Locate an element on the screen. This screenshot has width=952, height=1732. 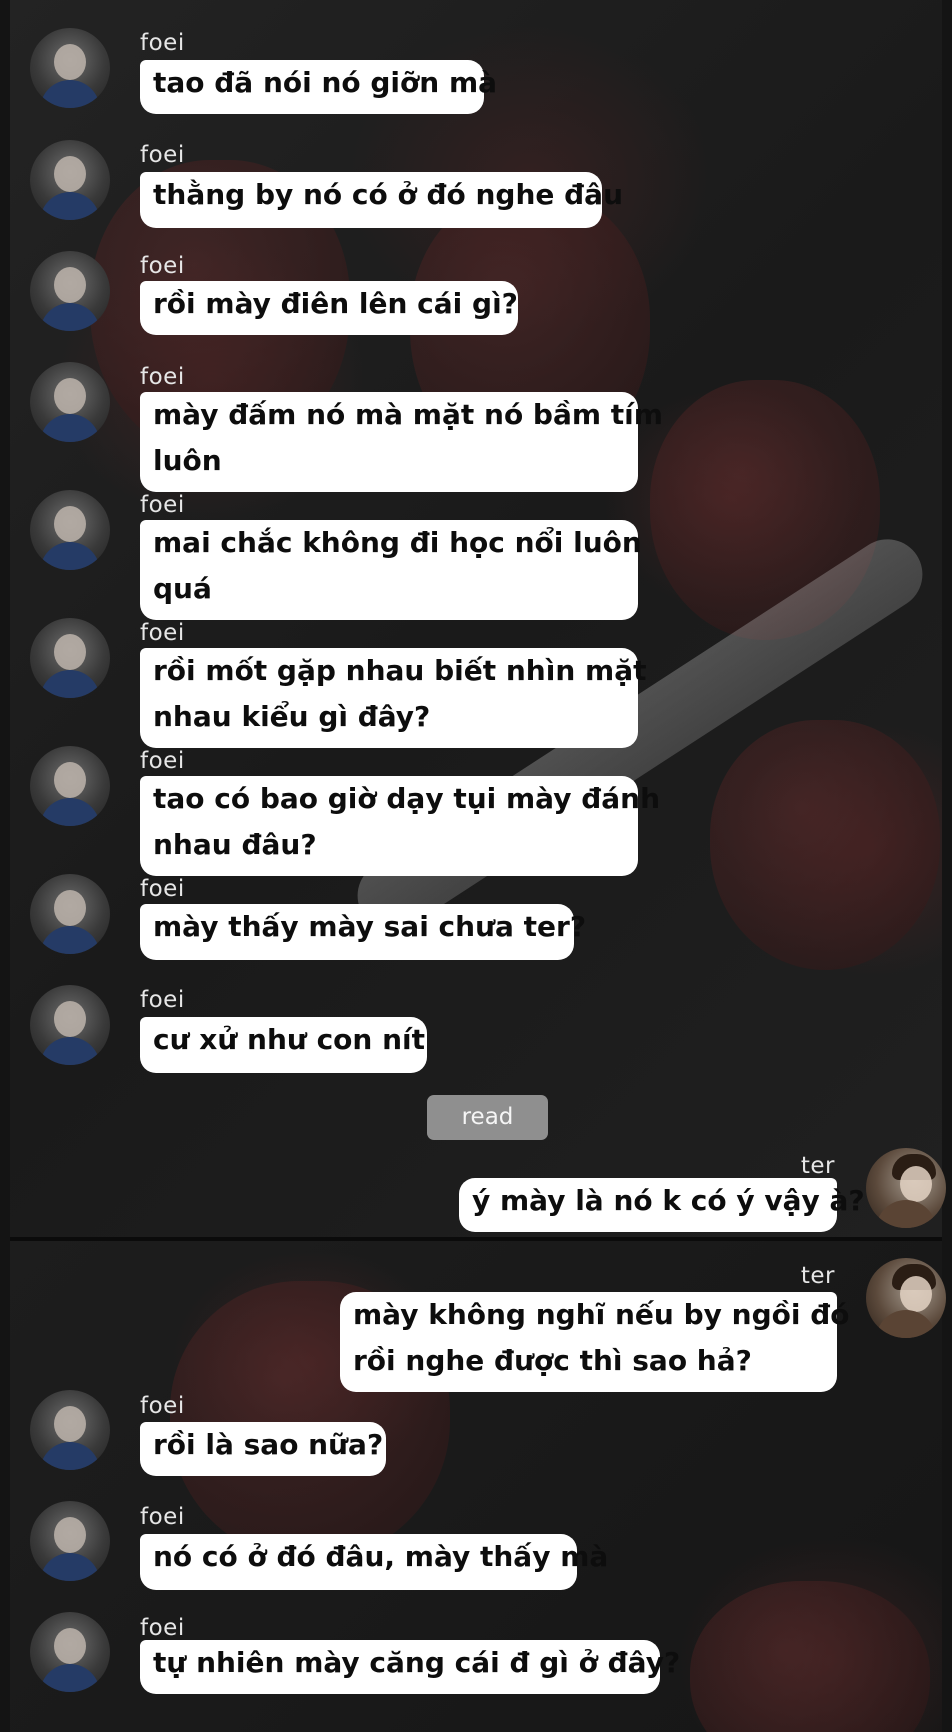
message-bubble: mày đấm nó mà mặt nó bầm tím luôn is located at coordinates (401, 442).